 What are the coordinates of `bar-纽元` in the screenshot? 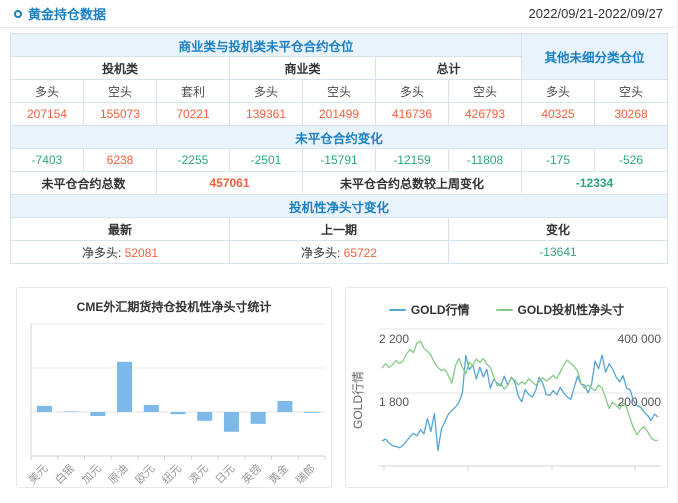 It's located at (178, 413).